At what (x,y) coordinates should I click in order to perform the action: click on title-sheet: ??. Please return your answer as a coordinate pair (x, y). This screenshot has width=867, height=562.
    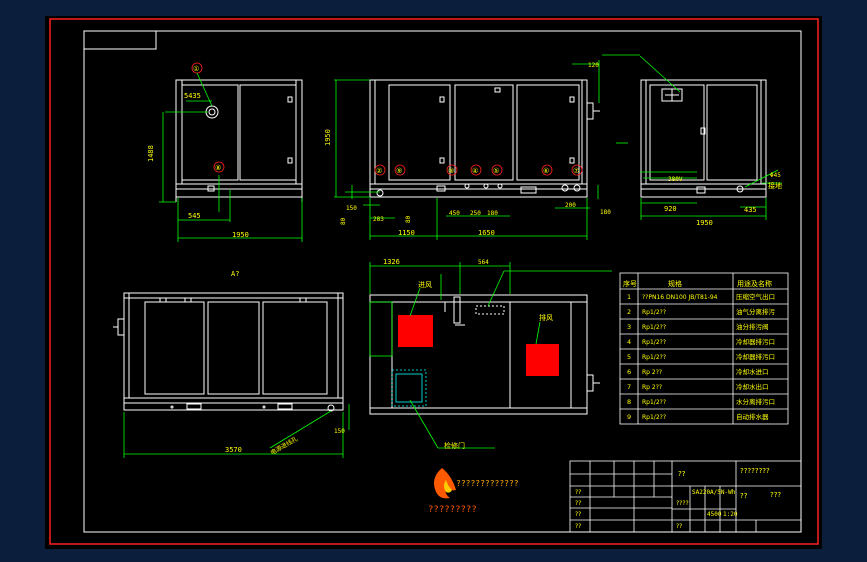
    Looking at the image, I should click on (744, 496).